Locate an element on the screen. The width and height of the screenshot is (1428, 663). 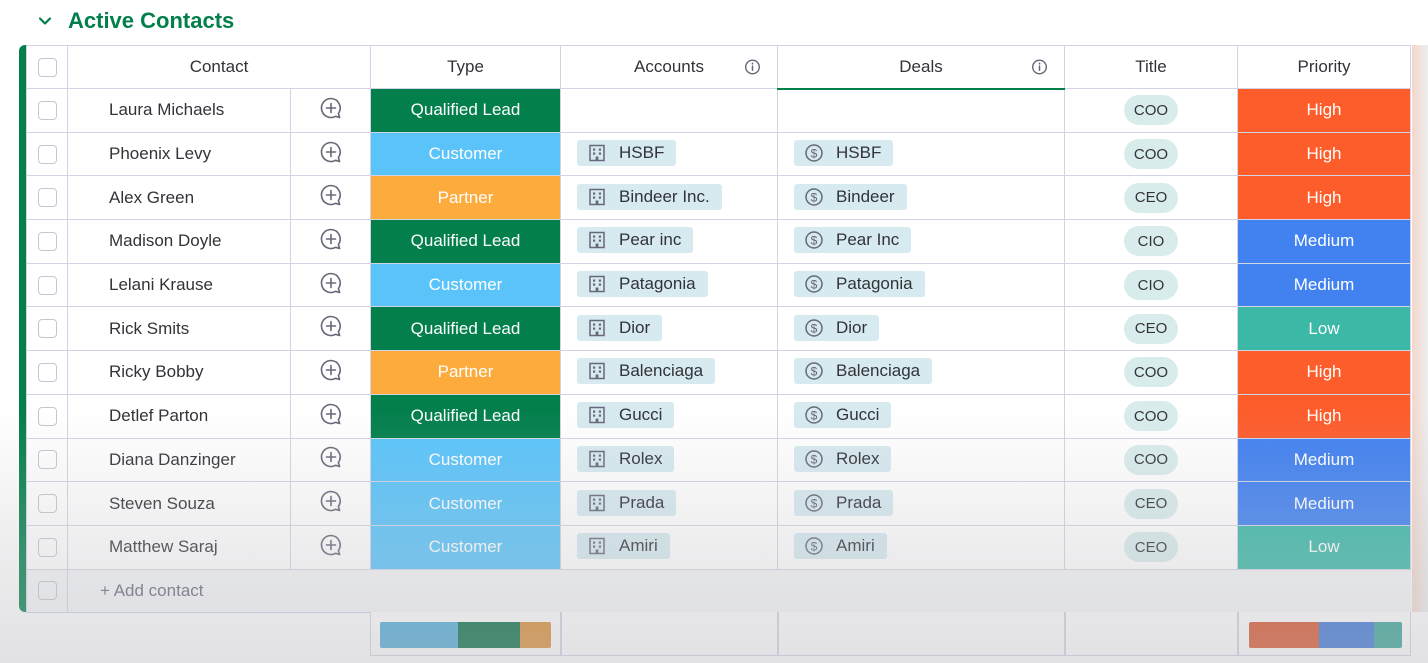
deals-cell: $ Gucci is located at coordinates (921, 416).